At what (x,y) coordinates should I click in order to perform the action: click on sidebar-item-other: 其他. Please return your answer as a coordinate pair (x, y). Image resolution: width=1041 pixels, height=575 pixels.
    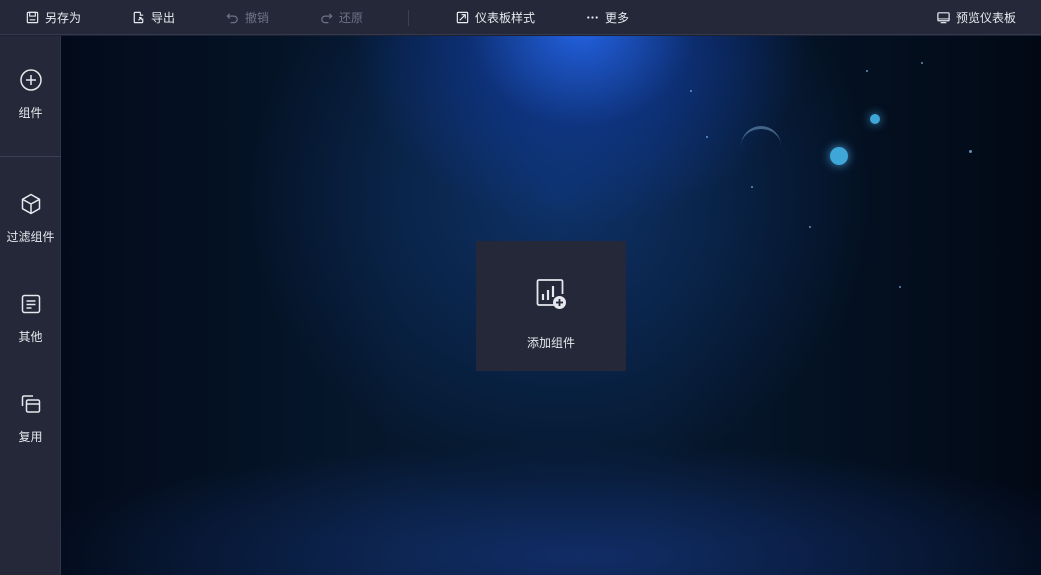
    Looking at the image, I should click on (30, 318).